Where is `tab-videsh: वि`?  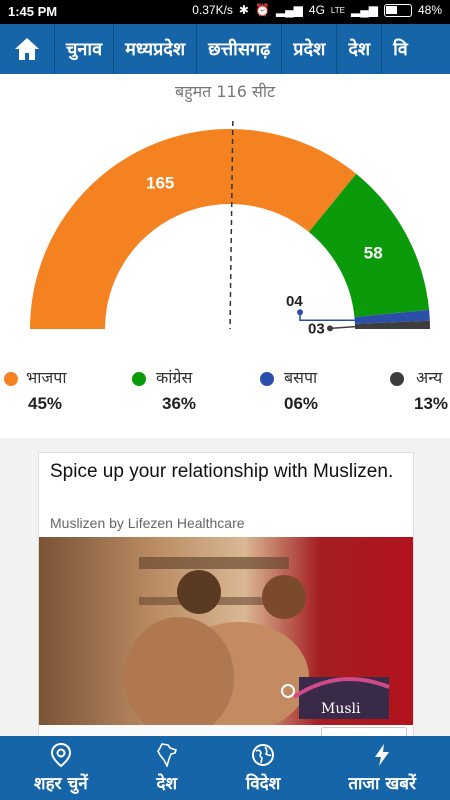
tab-videsh: वि is located at coordinates (400, 49).